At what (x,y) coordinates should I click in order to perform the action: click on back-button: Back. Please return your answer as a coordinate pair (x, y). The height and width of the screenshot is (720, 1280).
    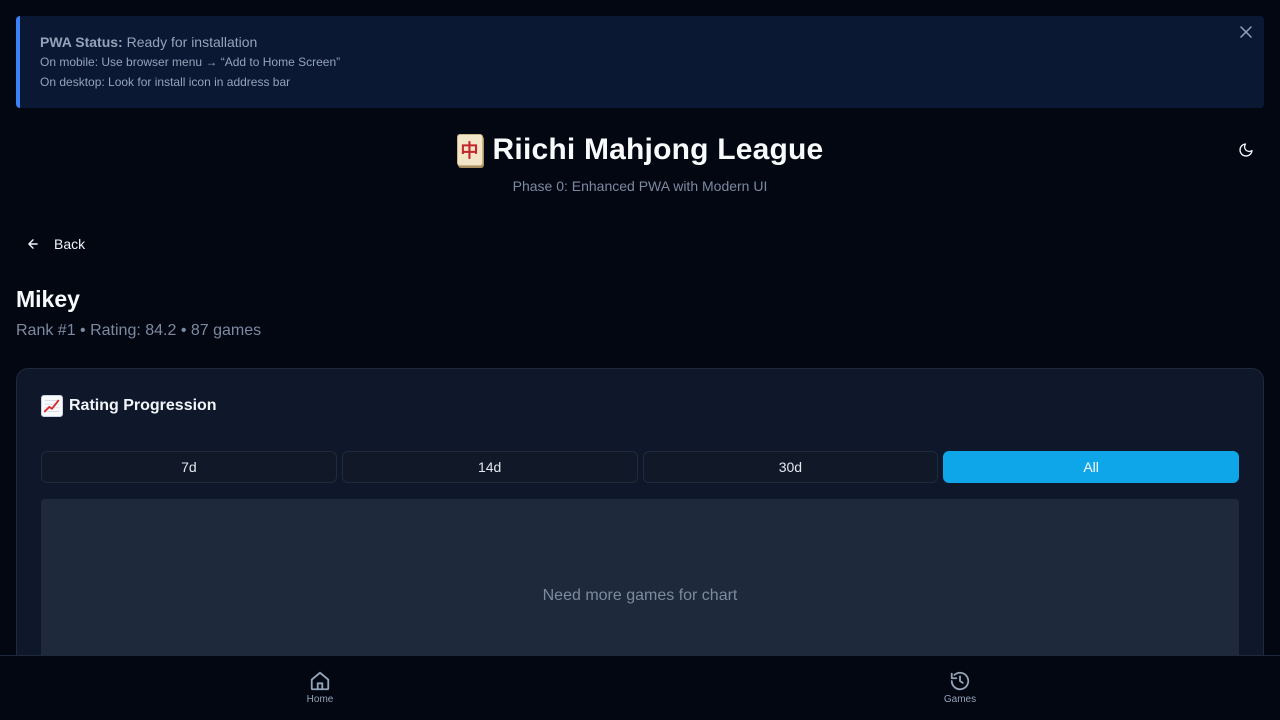
    Looking at the image, I should click on (55, 244).